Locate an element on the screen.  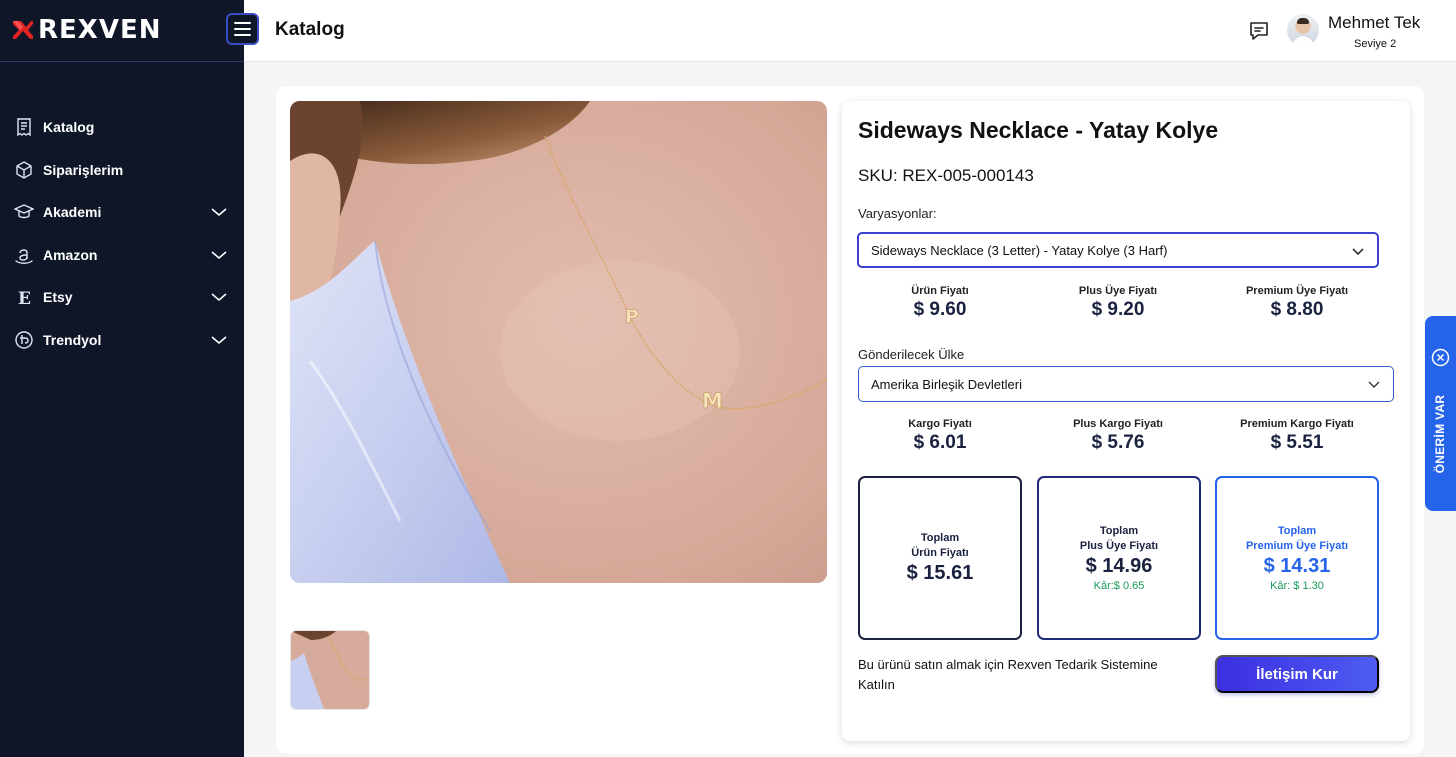
shipping-plus: Plus Kargo Fiyatı $ 5.76 is located at coordinates (1118, 436).